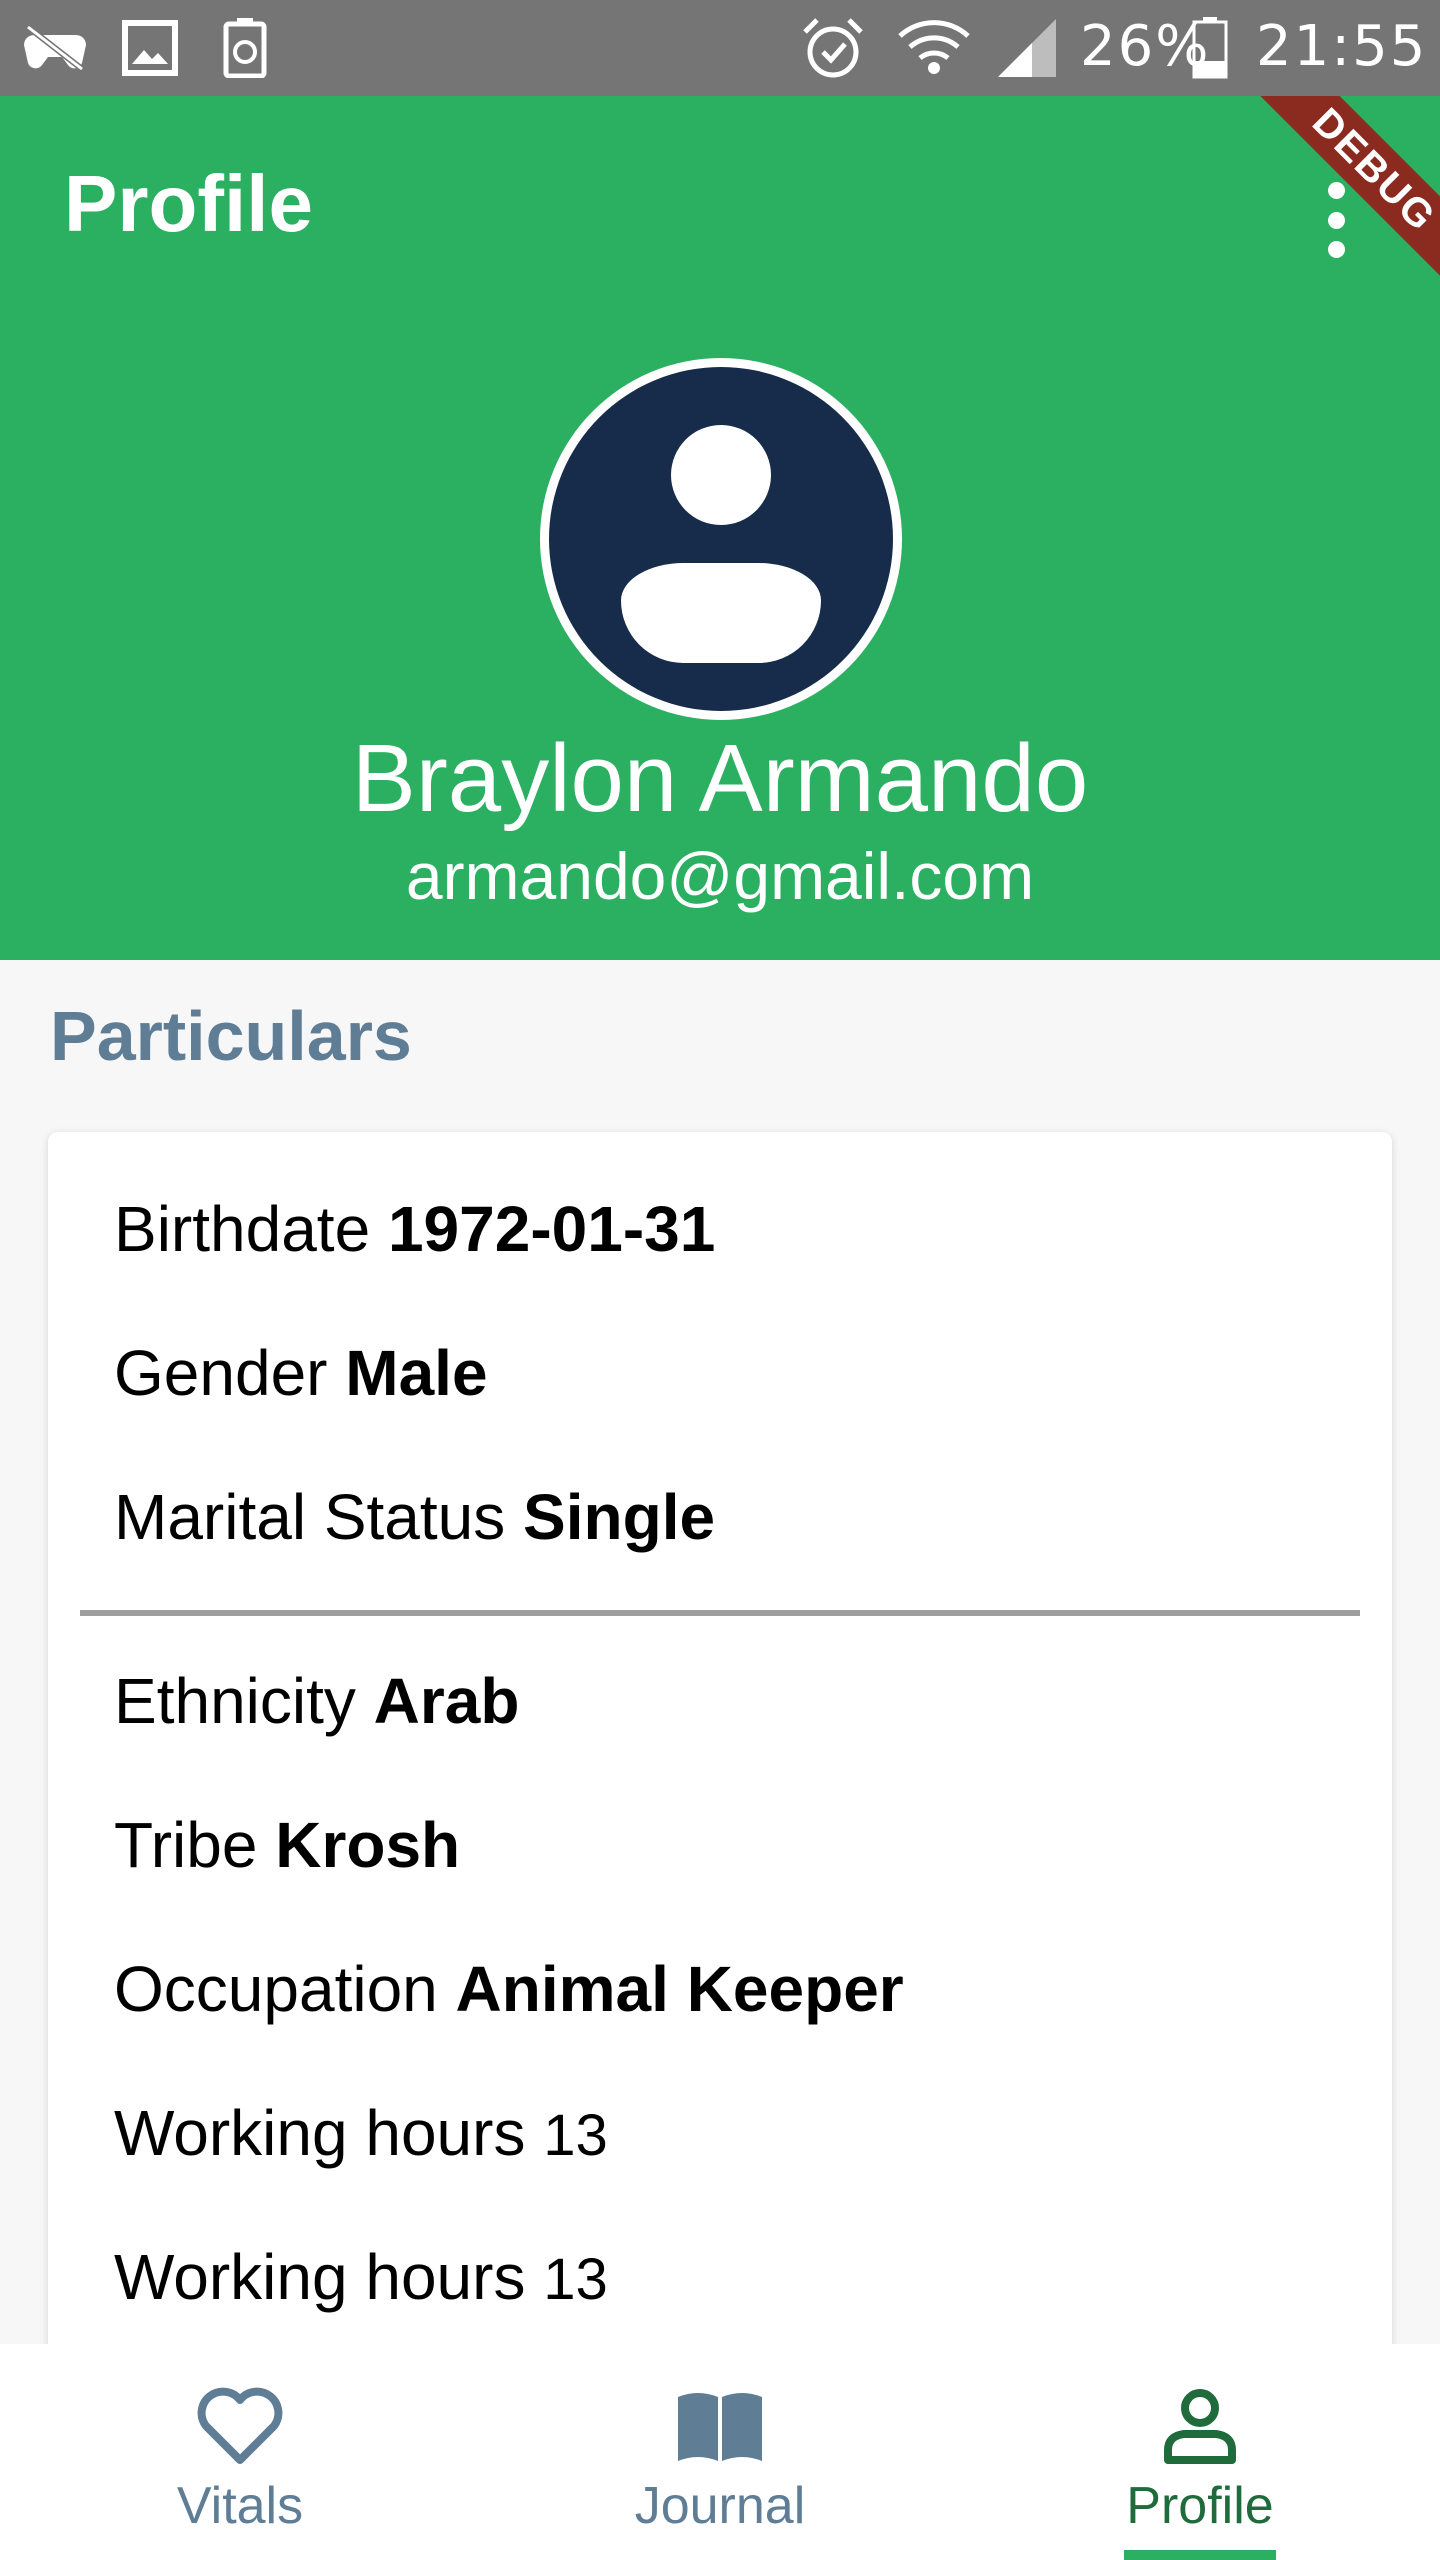  Describe the element at coordinates (833, 48) in the screenshot. I see `alarm-icon` at that location.